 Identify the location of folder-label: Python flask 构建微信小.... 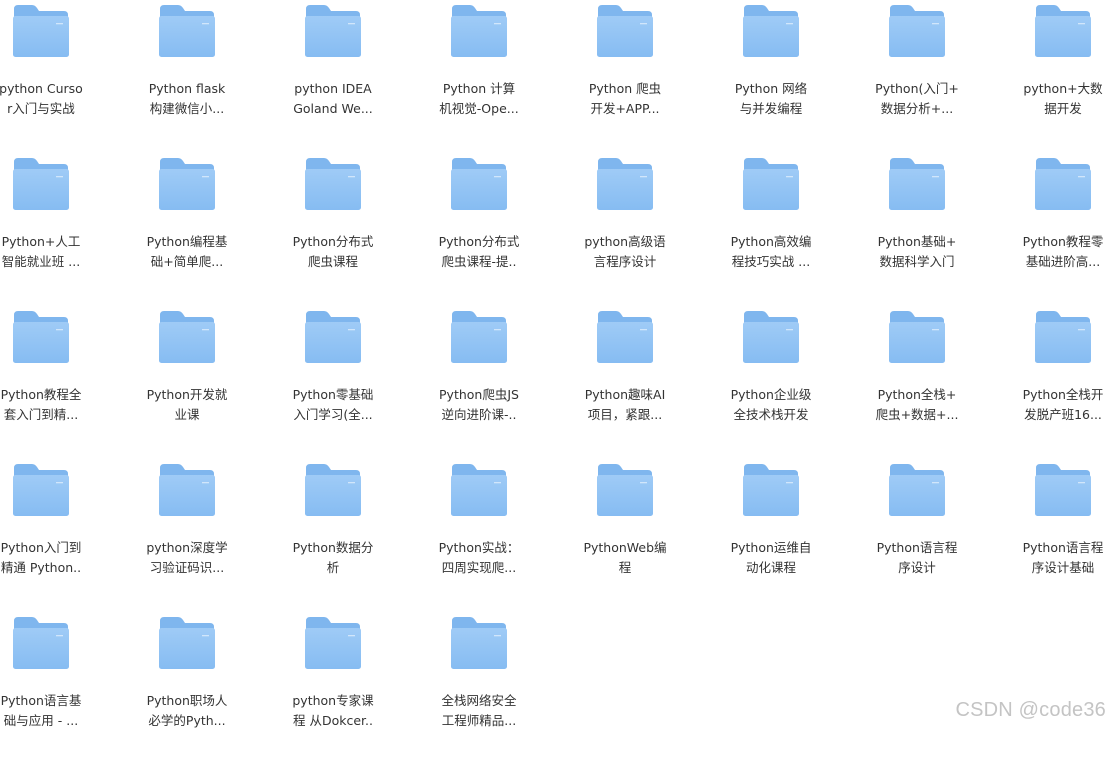
(187, 98).